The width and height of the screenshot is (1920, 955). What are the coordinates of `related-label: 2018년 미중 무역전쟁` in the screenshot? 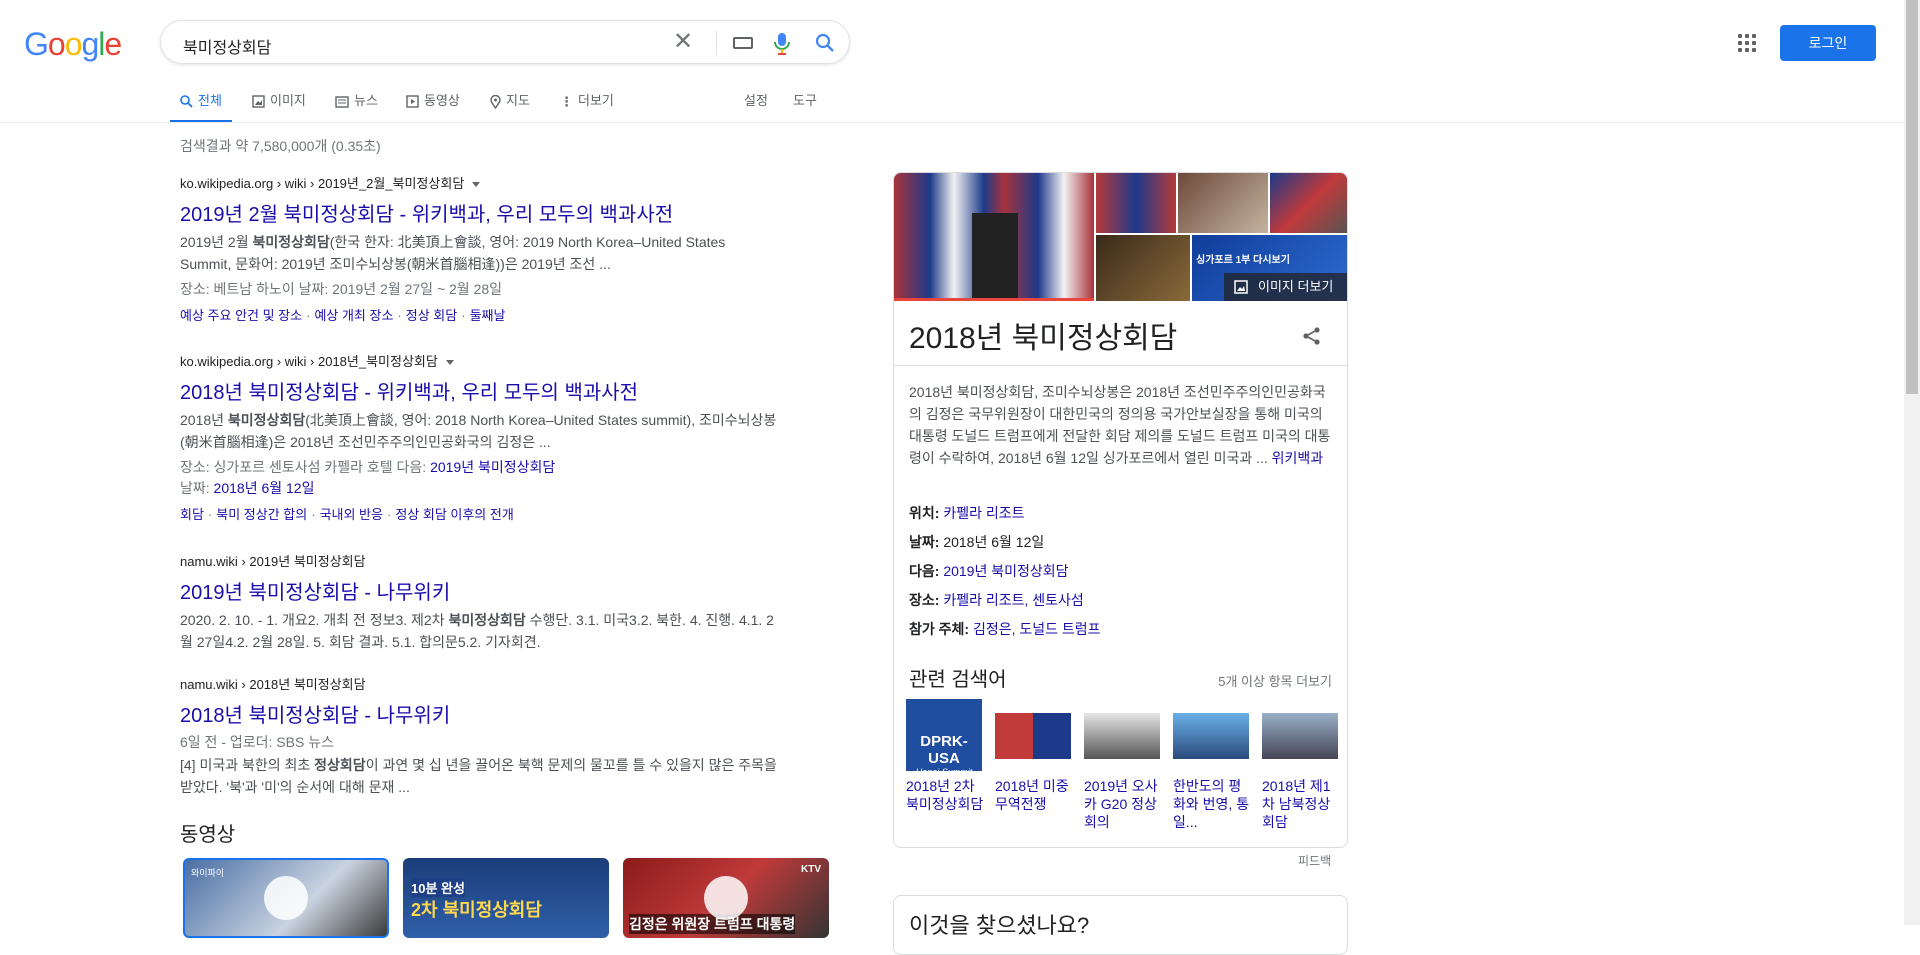 It's located at (1035, 795).